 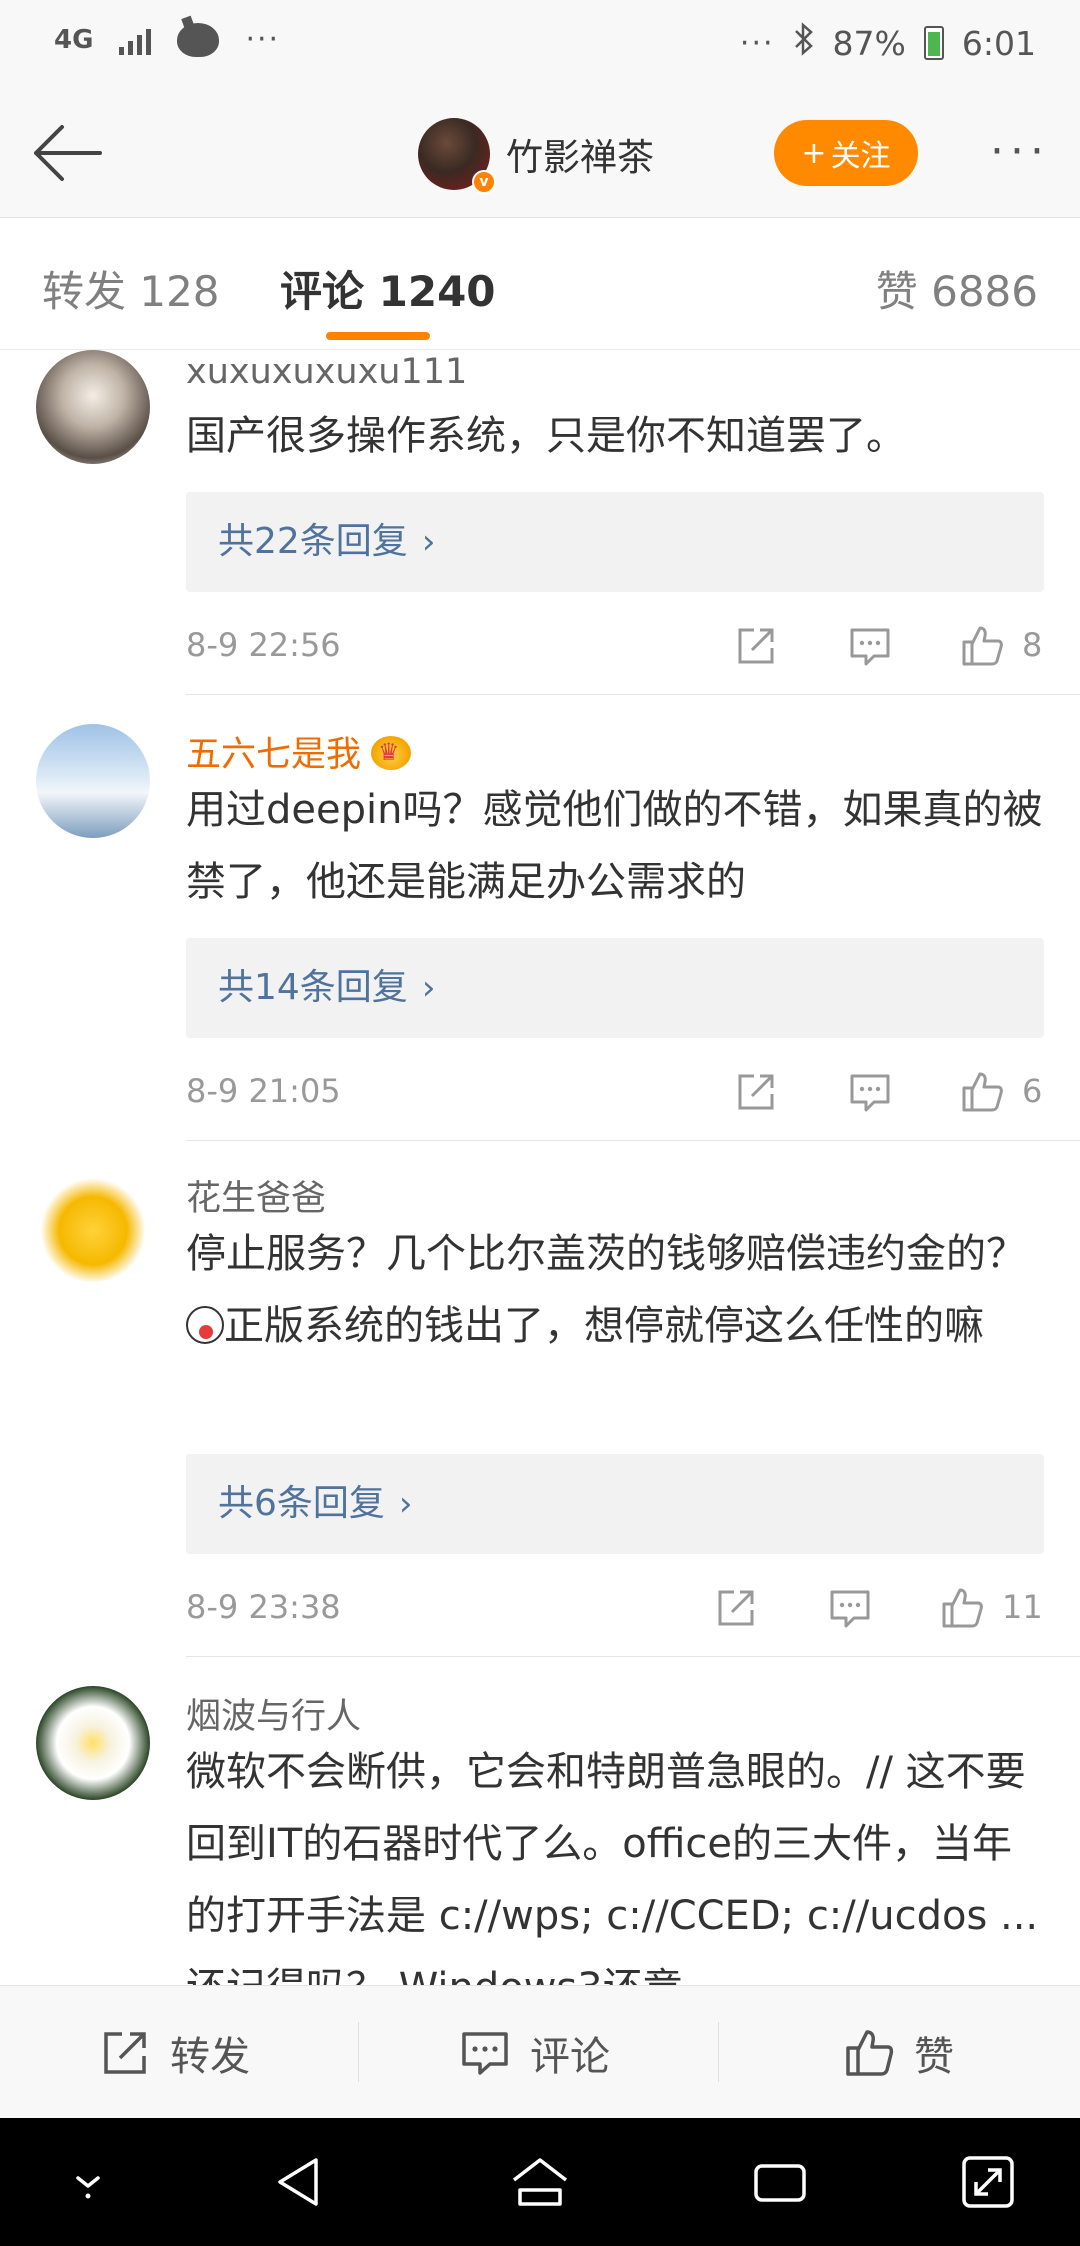 I want to click on status-dots-icon: ···, so click(x=757, y=43).